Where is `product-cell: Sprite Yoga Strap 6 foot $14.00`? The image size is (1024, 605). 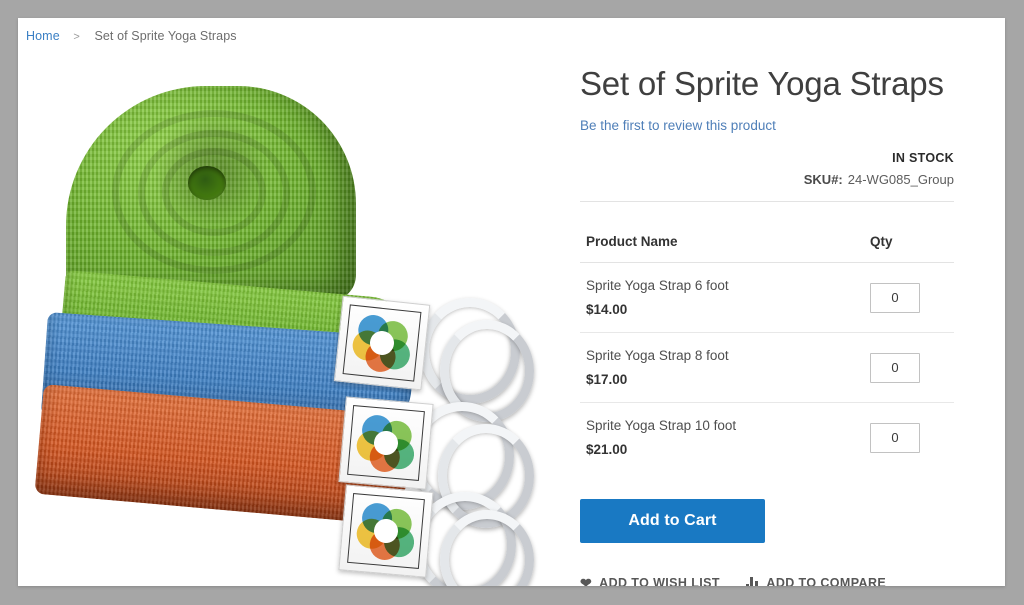 product-cell: Sprite Yoga Strap 6 foot $14.00 is located at coordinates (725, 298).